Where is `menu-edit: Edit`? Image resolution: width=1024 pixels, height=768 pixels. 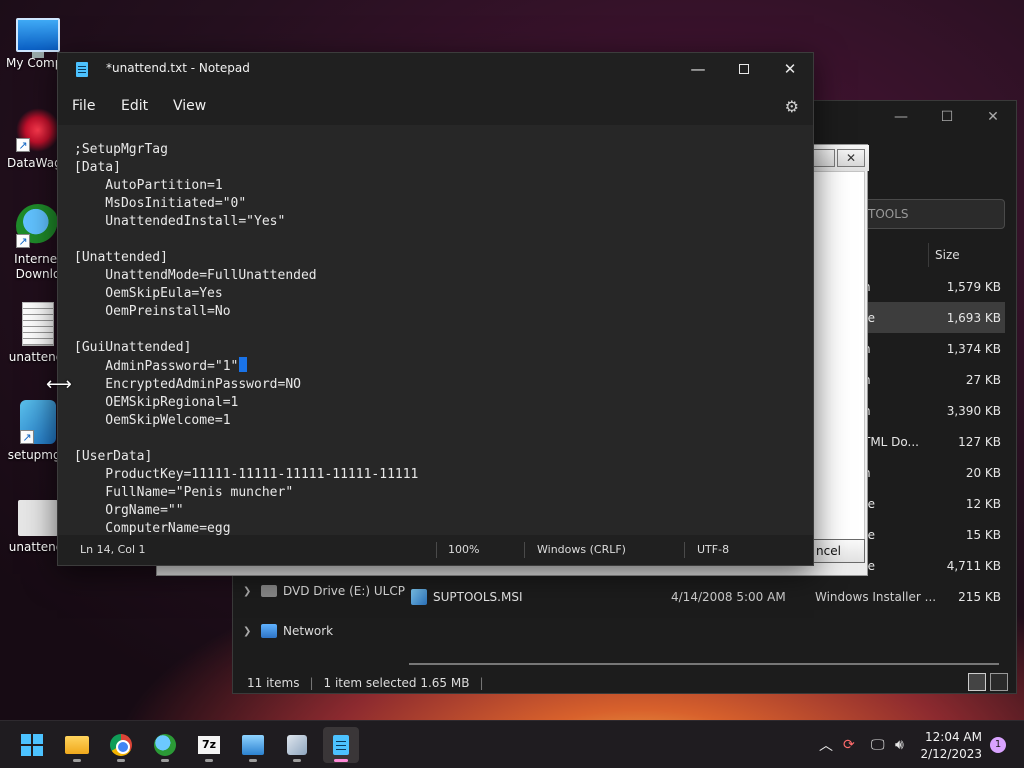
menu-edit: Edit is located at coordinates (134, 106).